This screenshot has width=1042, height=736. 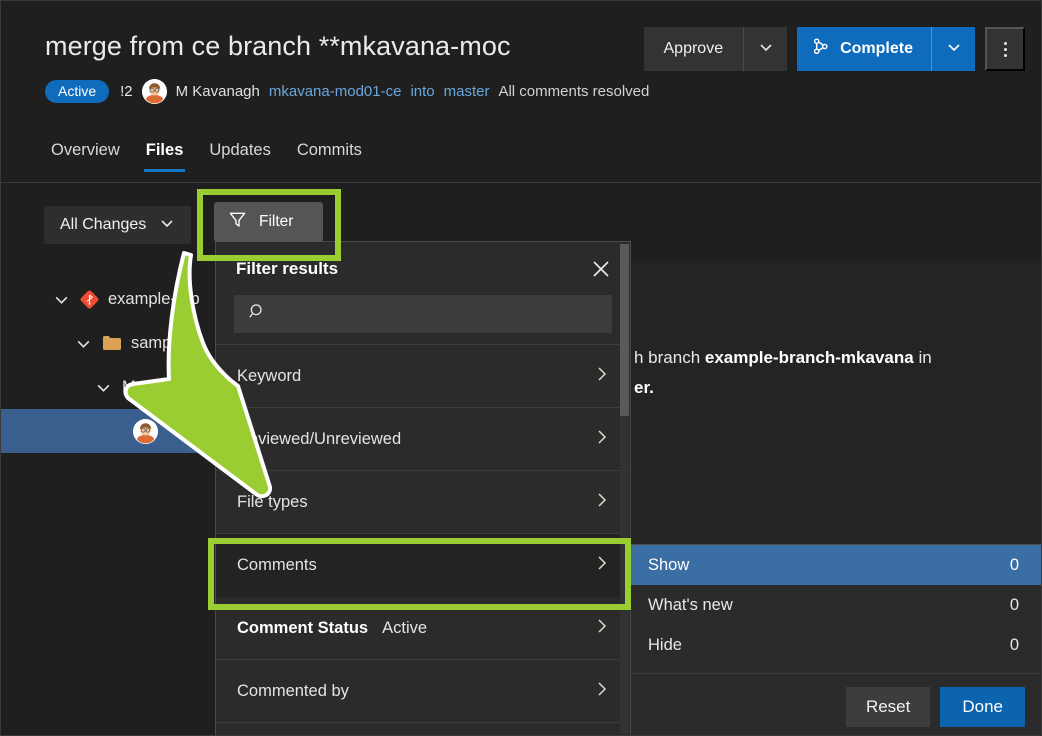 I want to click on done-button: Done, so click(x=982, y=707).